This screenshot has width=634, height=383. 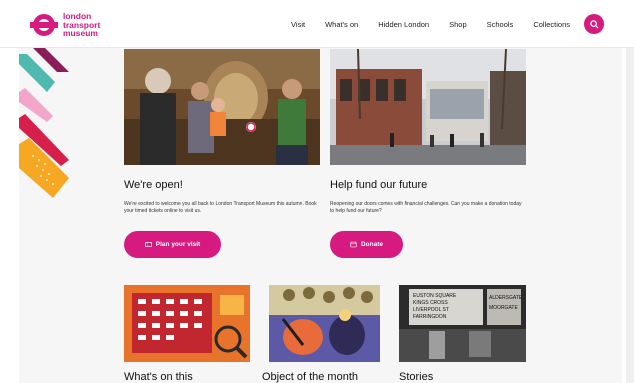 What do you see at coordinates (44, 25) in the screenshot?
I see `roundel-logo-icon` at bounding box center [44, 25].